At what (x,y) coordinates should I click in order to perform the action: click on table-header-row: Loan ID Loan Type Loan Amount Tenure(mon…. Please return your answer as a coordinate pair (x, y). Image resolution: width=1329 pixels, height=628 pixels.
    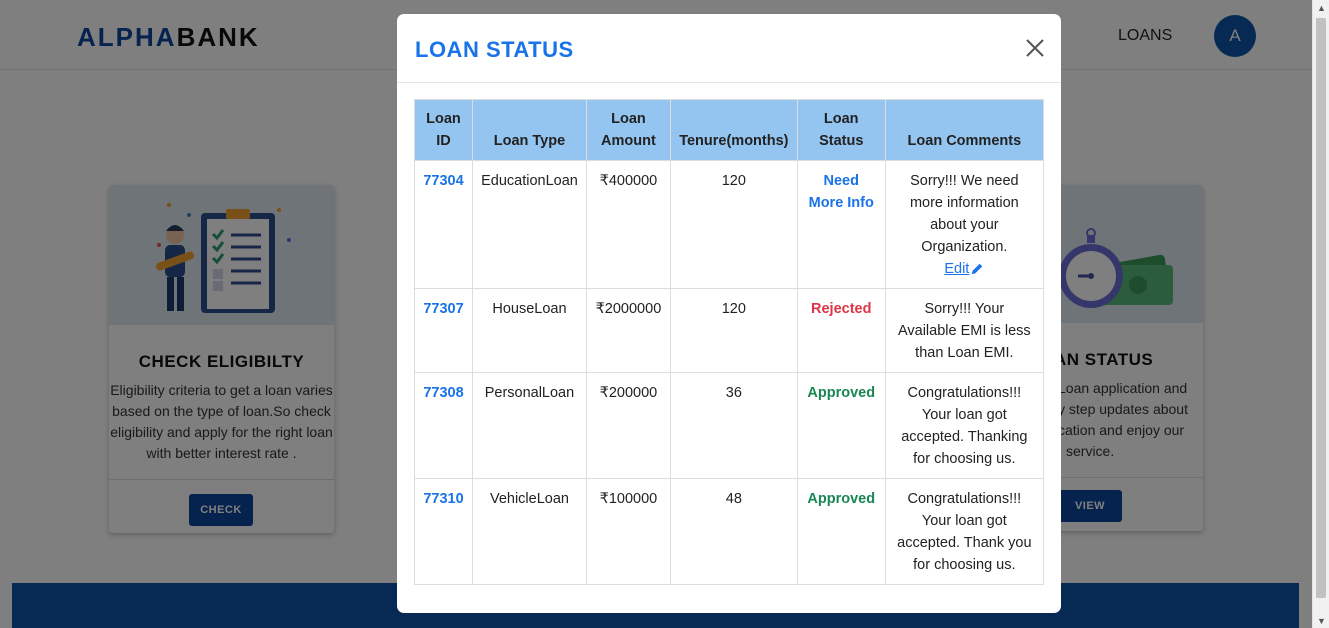
    Looking at the image, I should click on (729, 130).